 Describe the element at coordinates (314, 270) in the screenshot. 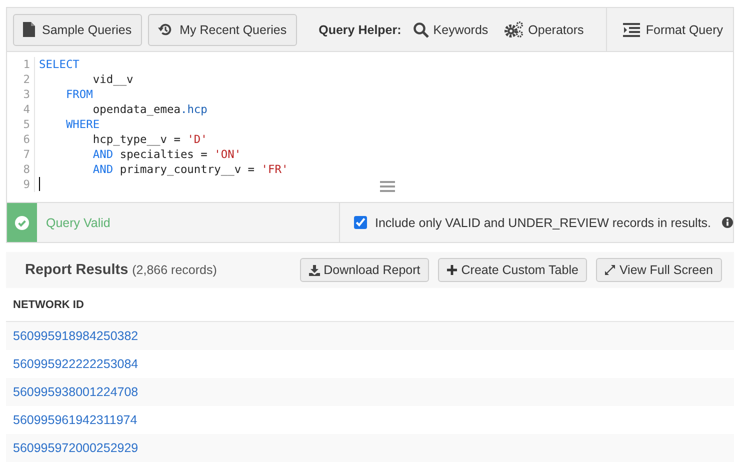

I see `download-icon` at that location.